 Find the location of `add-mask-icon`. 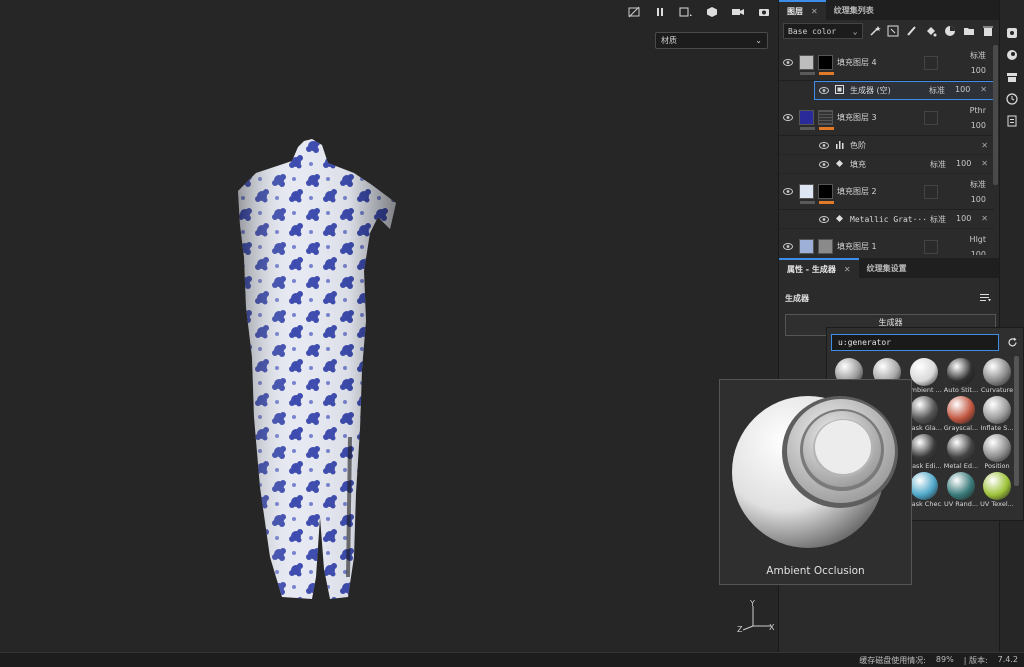

add-mask-icon is located at coordinates (894, 31).